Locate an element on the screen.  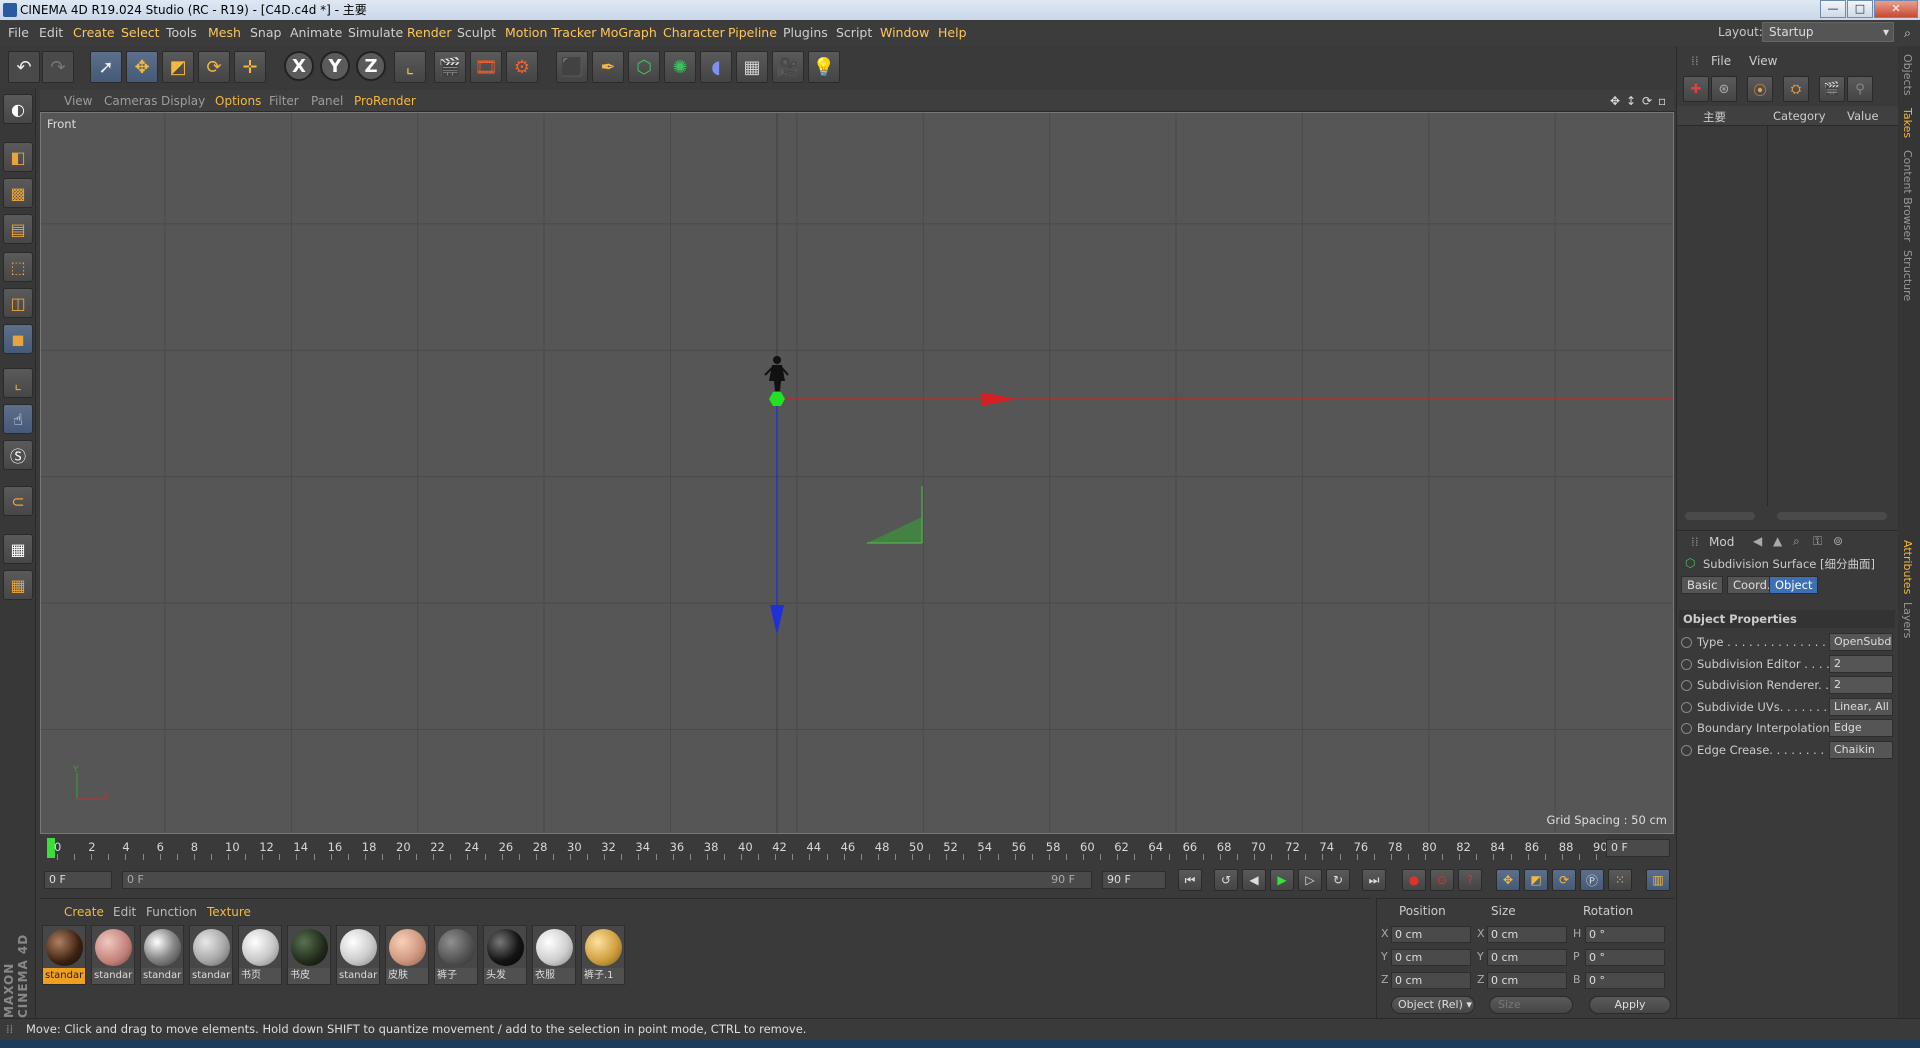
recent-tool-icon: ✛ is located at coordinates (250, 67).